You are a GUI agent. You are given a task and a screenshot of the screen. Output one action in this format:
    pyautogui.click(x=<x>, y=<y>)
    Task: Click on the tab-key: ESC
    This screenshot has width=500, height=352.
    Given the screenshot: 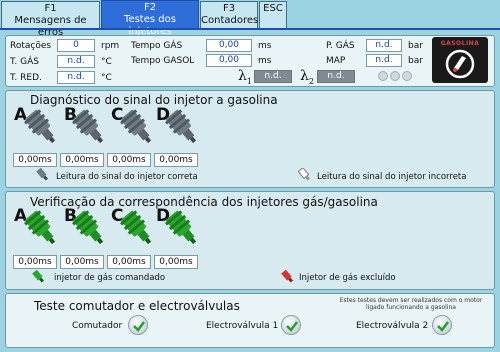 What is the action you would take?
    pyautogui.click(x=273, y=8)
    